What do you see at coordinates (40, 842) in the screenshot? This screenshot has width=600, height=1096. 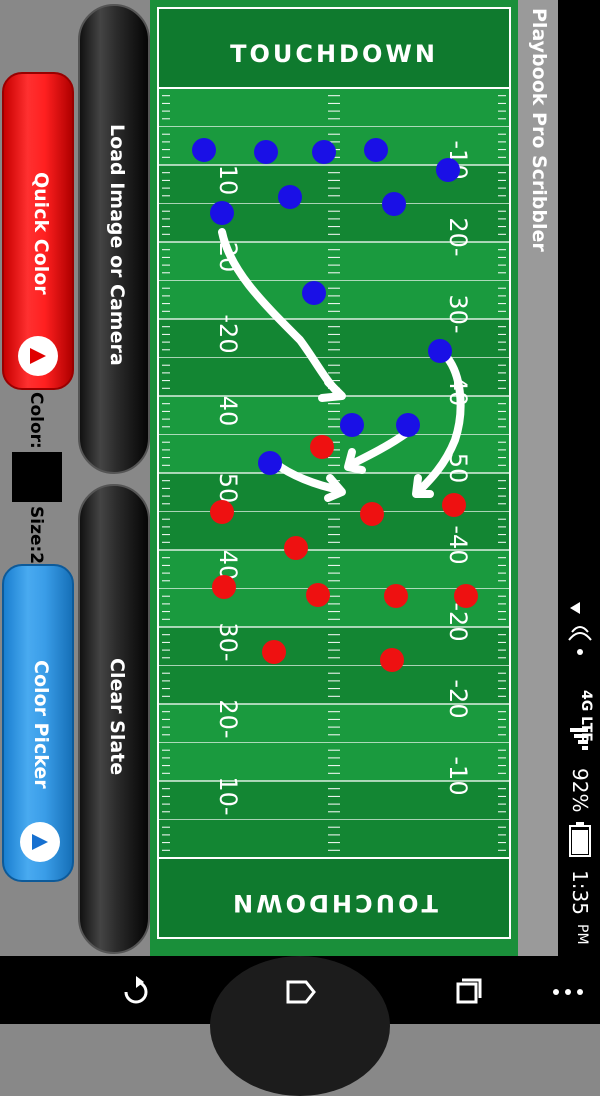 I see `color-picker-dropdown-icon` at bounding box center [40, 842].